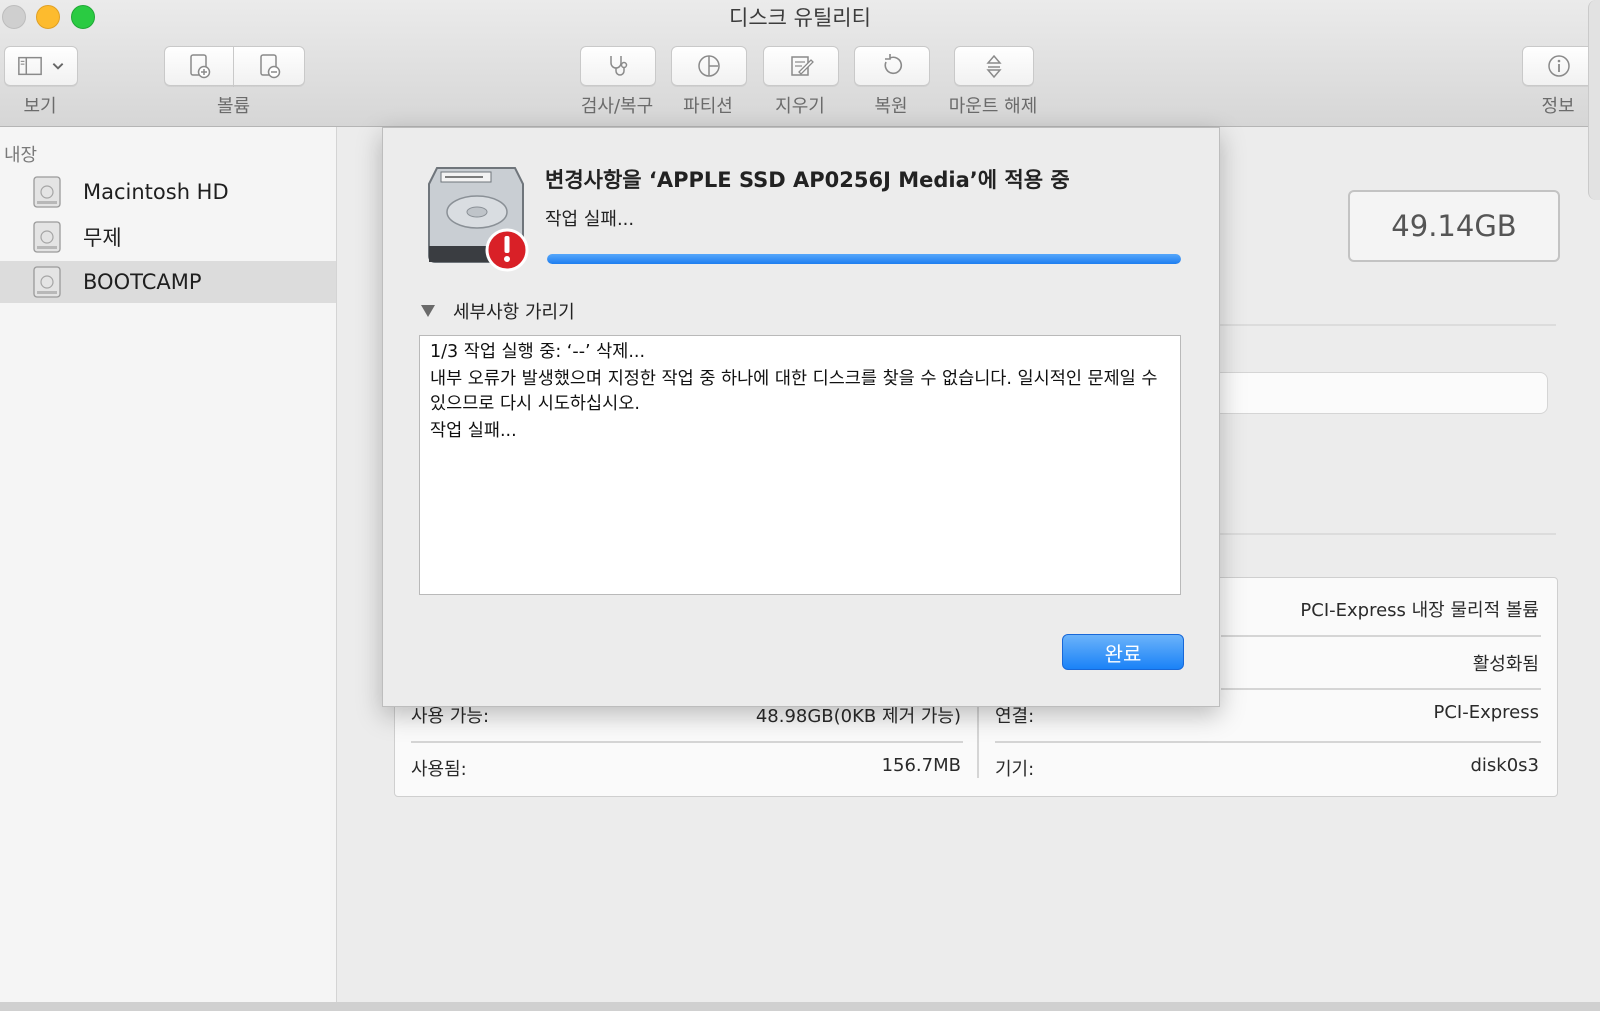 The width and height of the screenshot is (1600, 1011). I want to click on volume-type-value: PCI-Express 내장 물리적 볼륨, so click(1419, 610).